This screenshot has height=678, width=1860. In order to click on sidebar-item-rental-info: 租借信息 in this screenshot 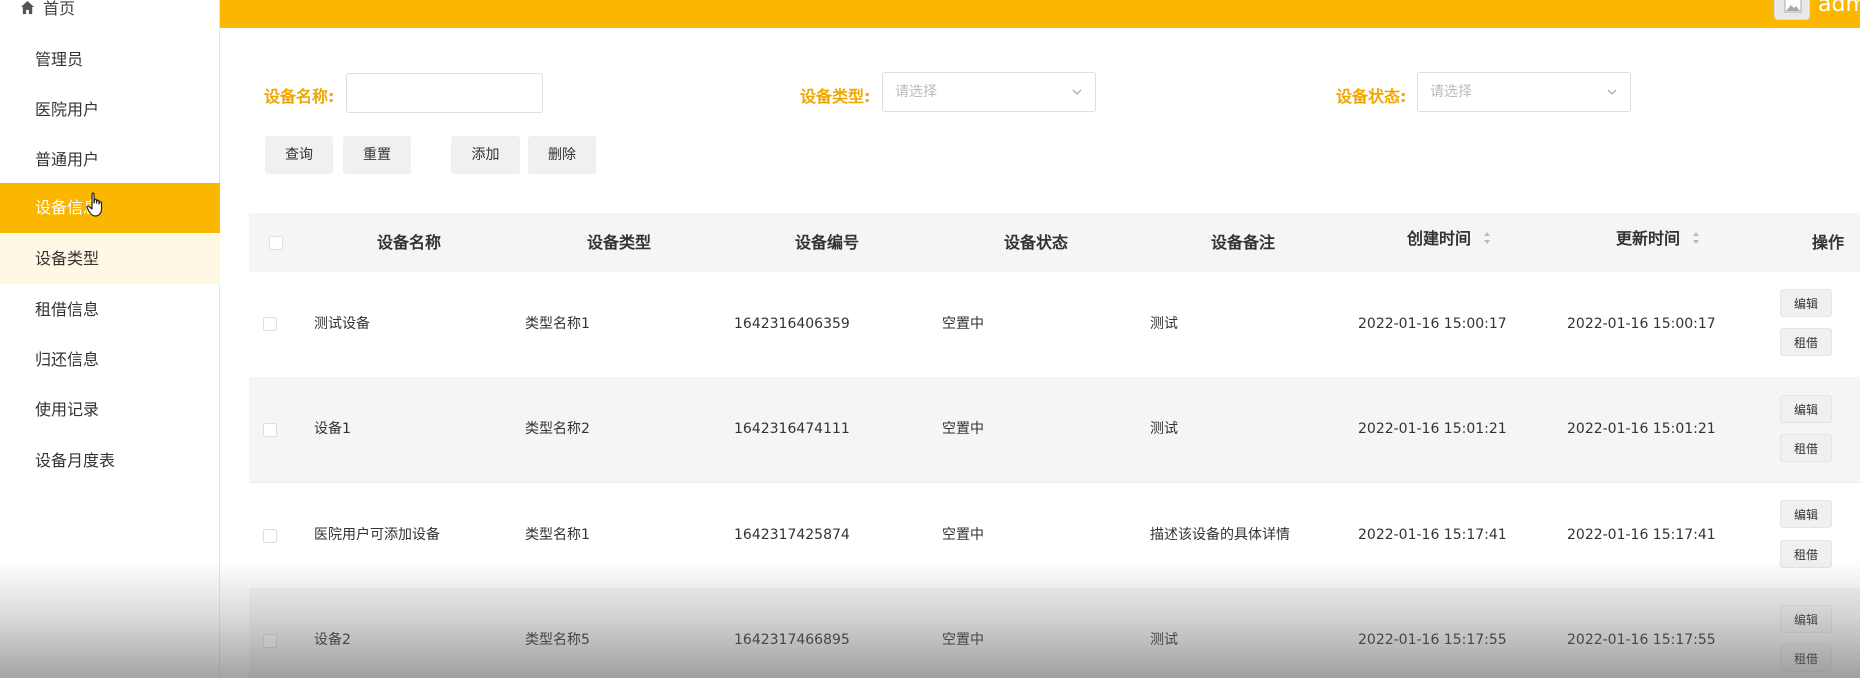, I will do `click(110, 310)`.